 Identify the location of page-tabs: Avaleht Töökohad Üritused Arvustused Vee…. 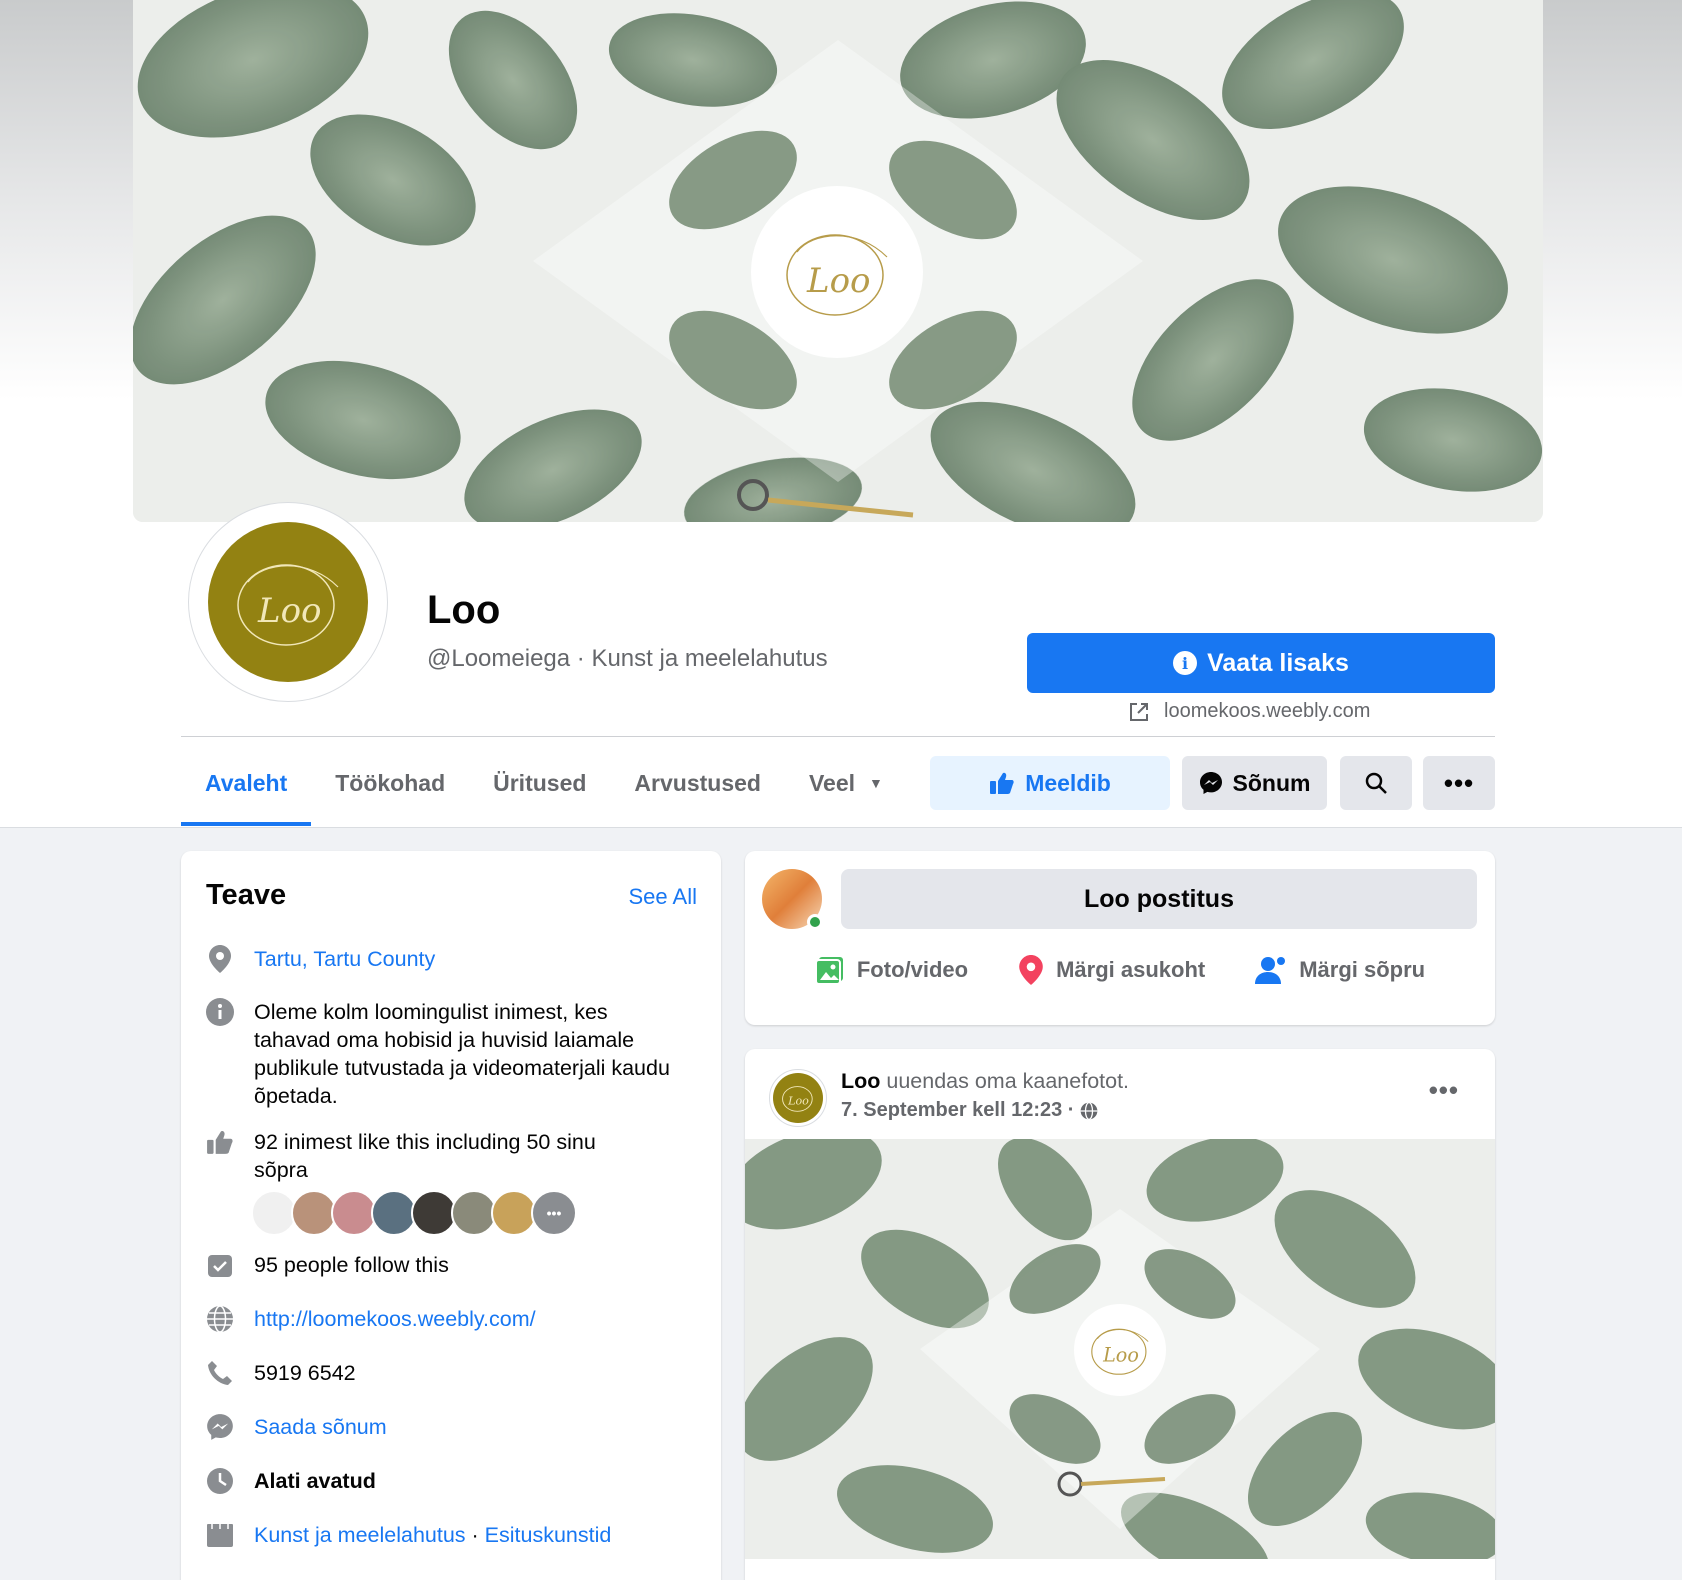
(544, 783).